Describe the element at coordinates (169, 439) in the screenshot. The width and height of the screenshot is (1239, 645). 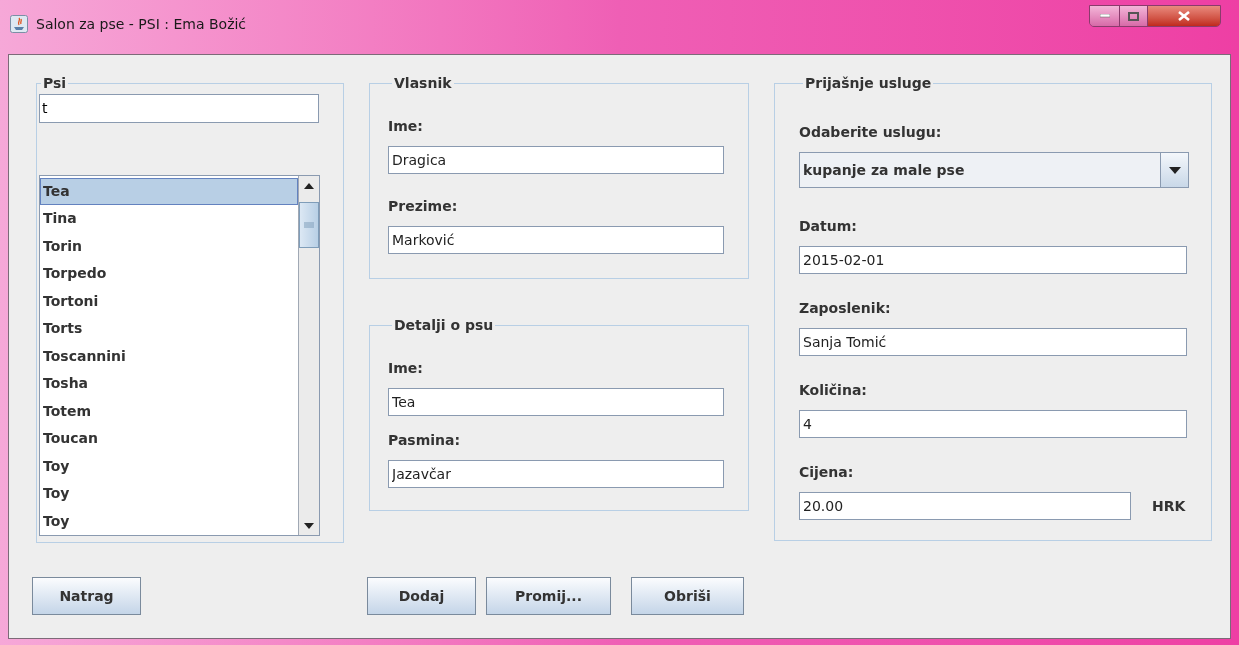
I see `list-item: Toucan` at that location.